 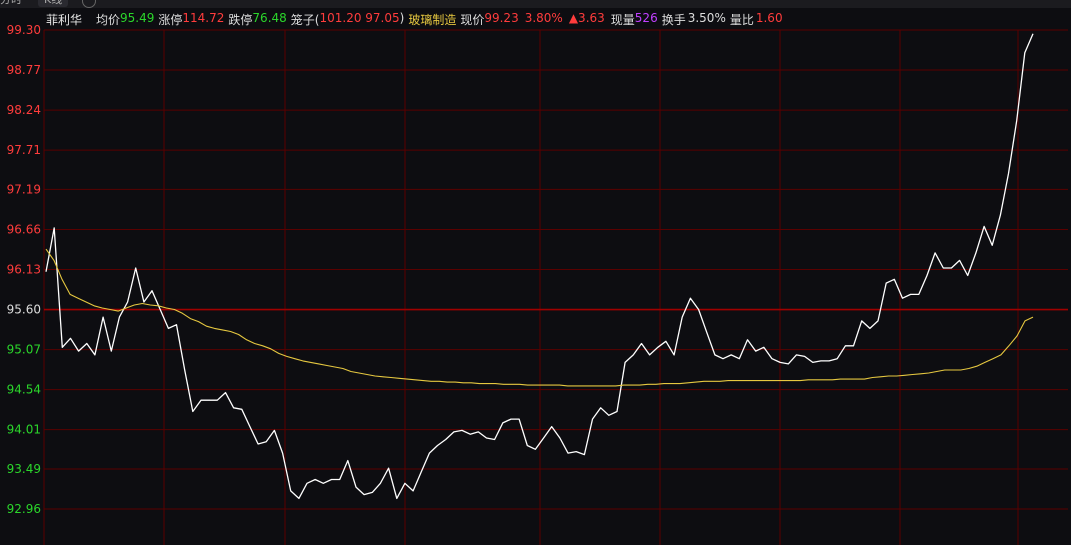 I want to click on y-tick-label: 96.13, so click(x=24, y=270).